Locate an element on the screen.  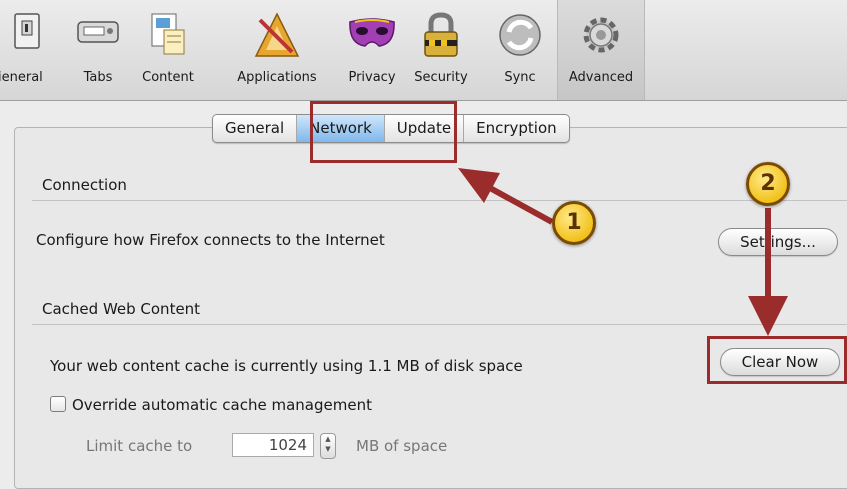
arrow-to-clear-now is located at coordinates (768, 272).